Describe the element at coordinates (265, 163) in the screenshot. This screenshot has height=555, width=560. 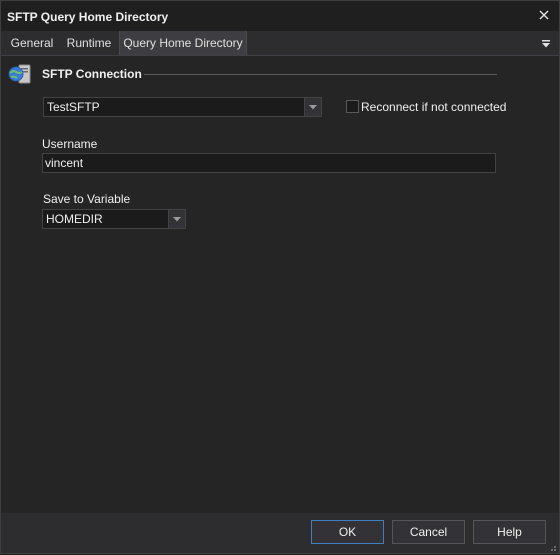
I see `username-field` at that location.